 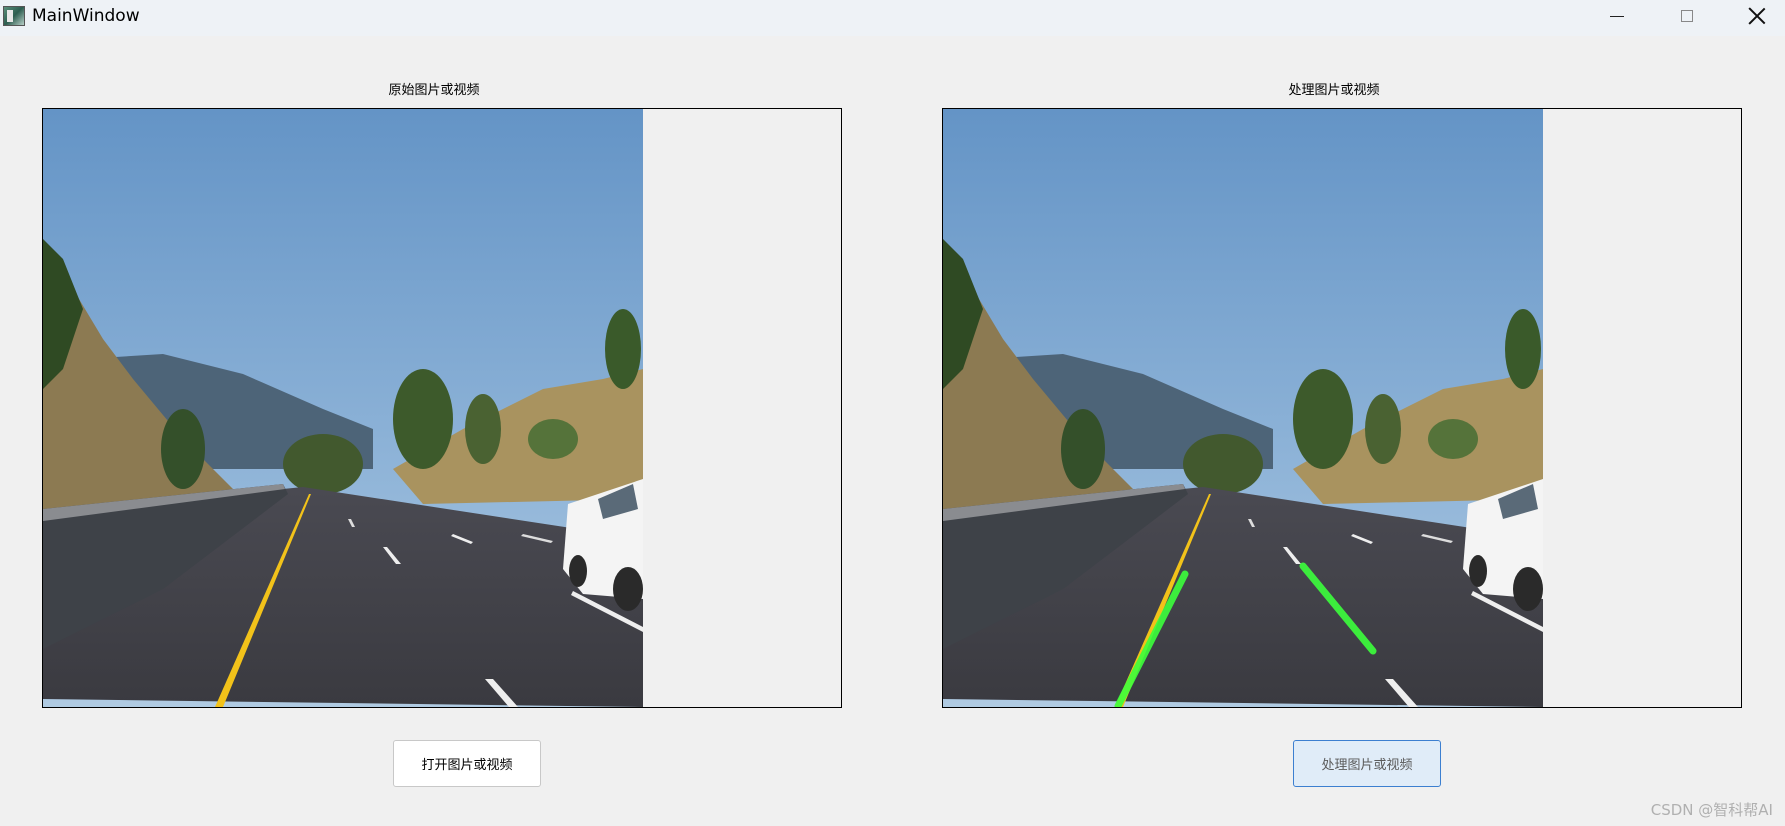 I want to click on close-icon, so click(x=1757, y=16).